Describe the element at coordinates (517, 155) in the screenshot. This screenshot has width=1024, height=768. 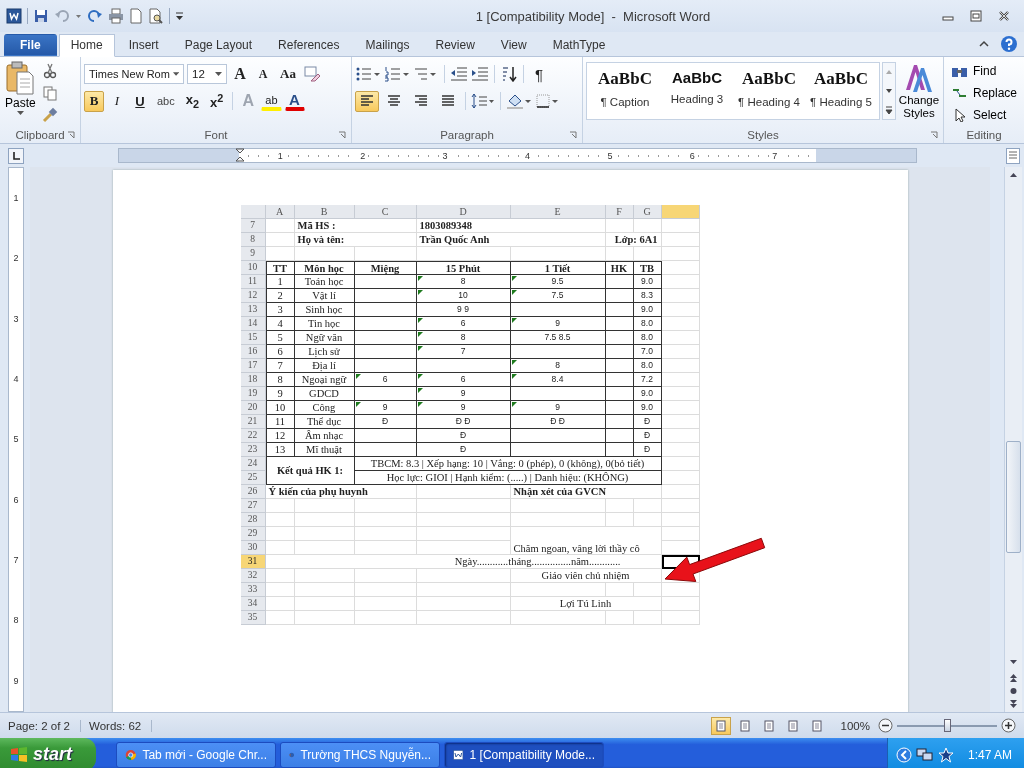
I see `horizontal-ruler: 1 2 3 4 5 6 7` at that location.